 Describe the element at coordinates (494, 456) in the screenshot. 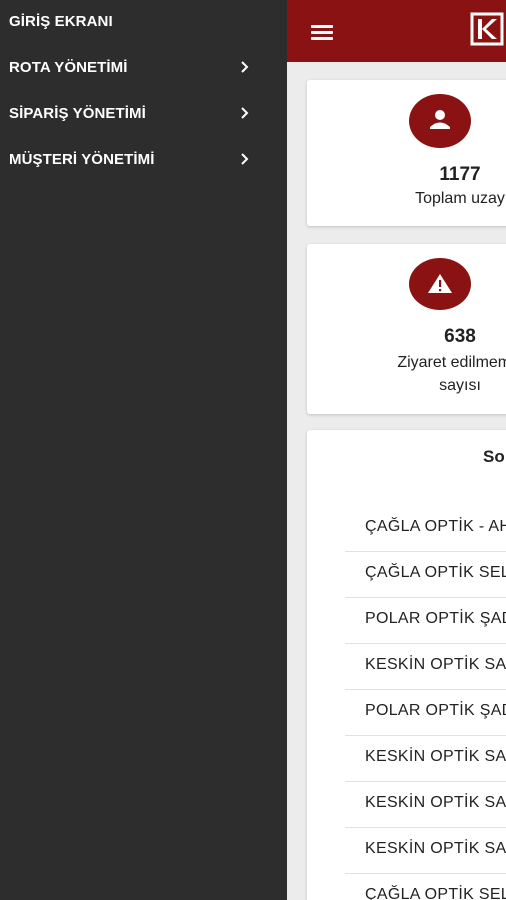

I see `list-title: So` at that location.